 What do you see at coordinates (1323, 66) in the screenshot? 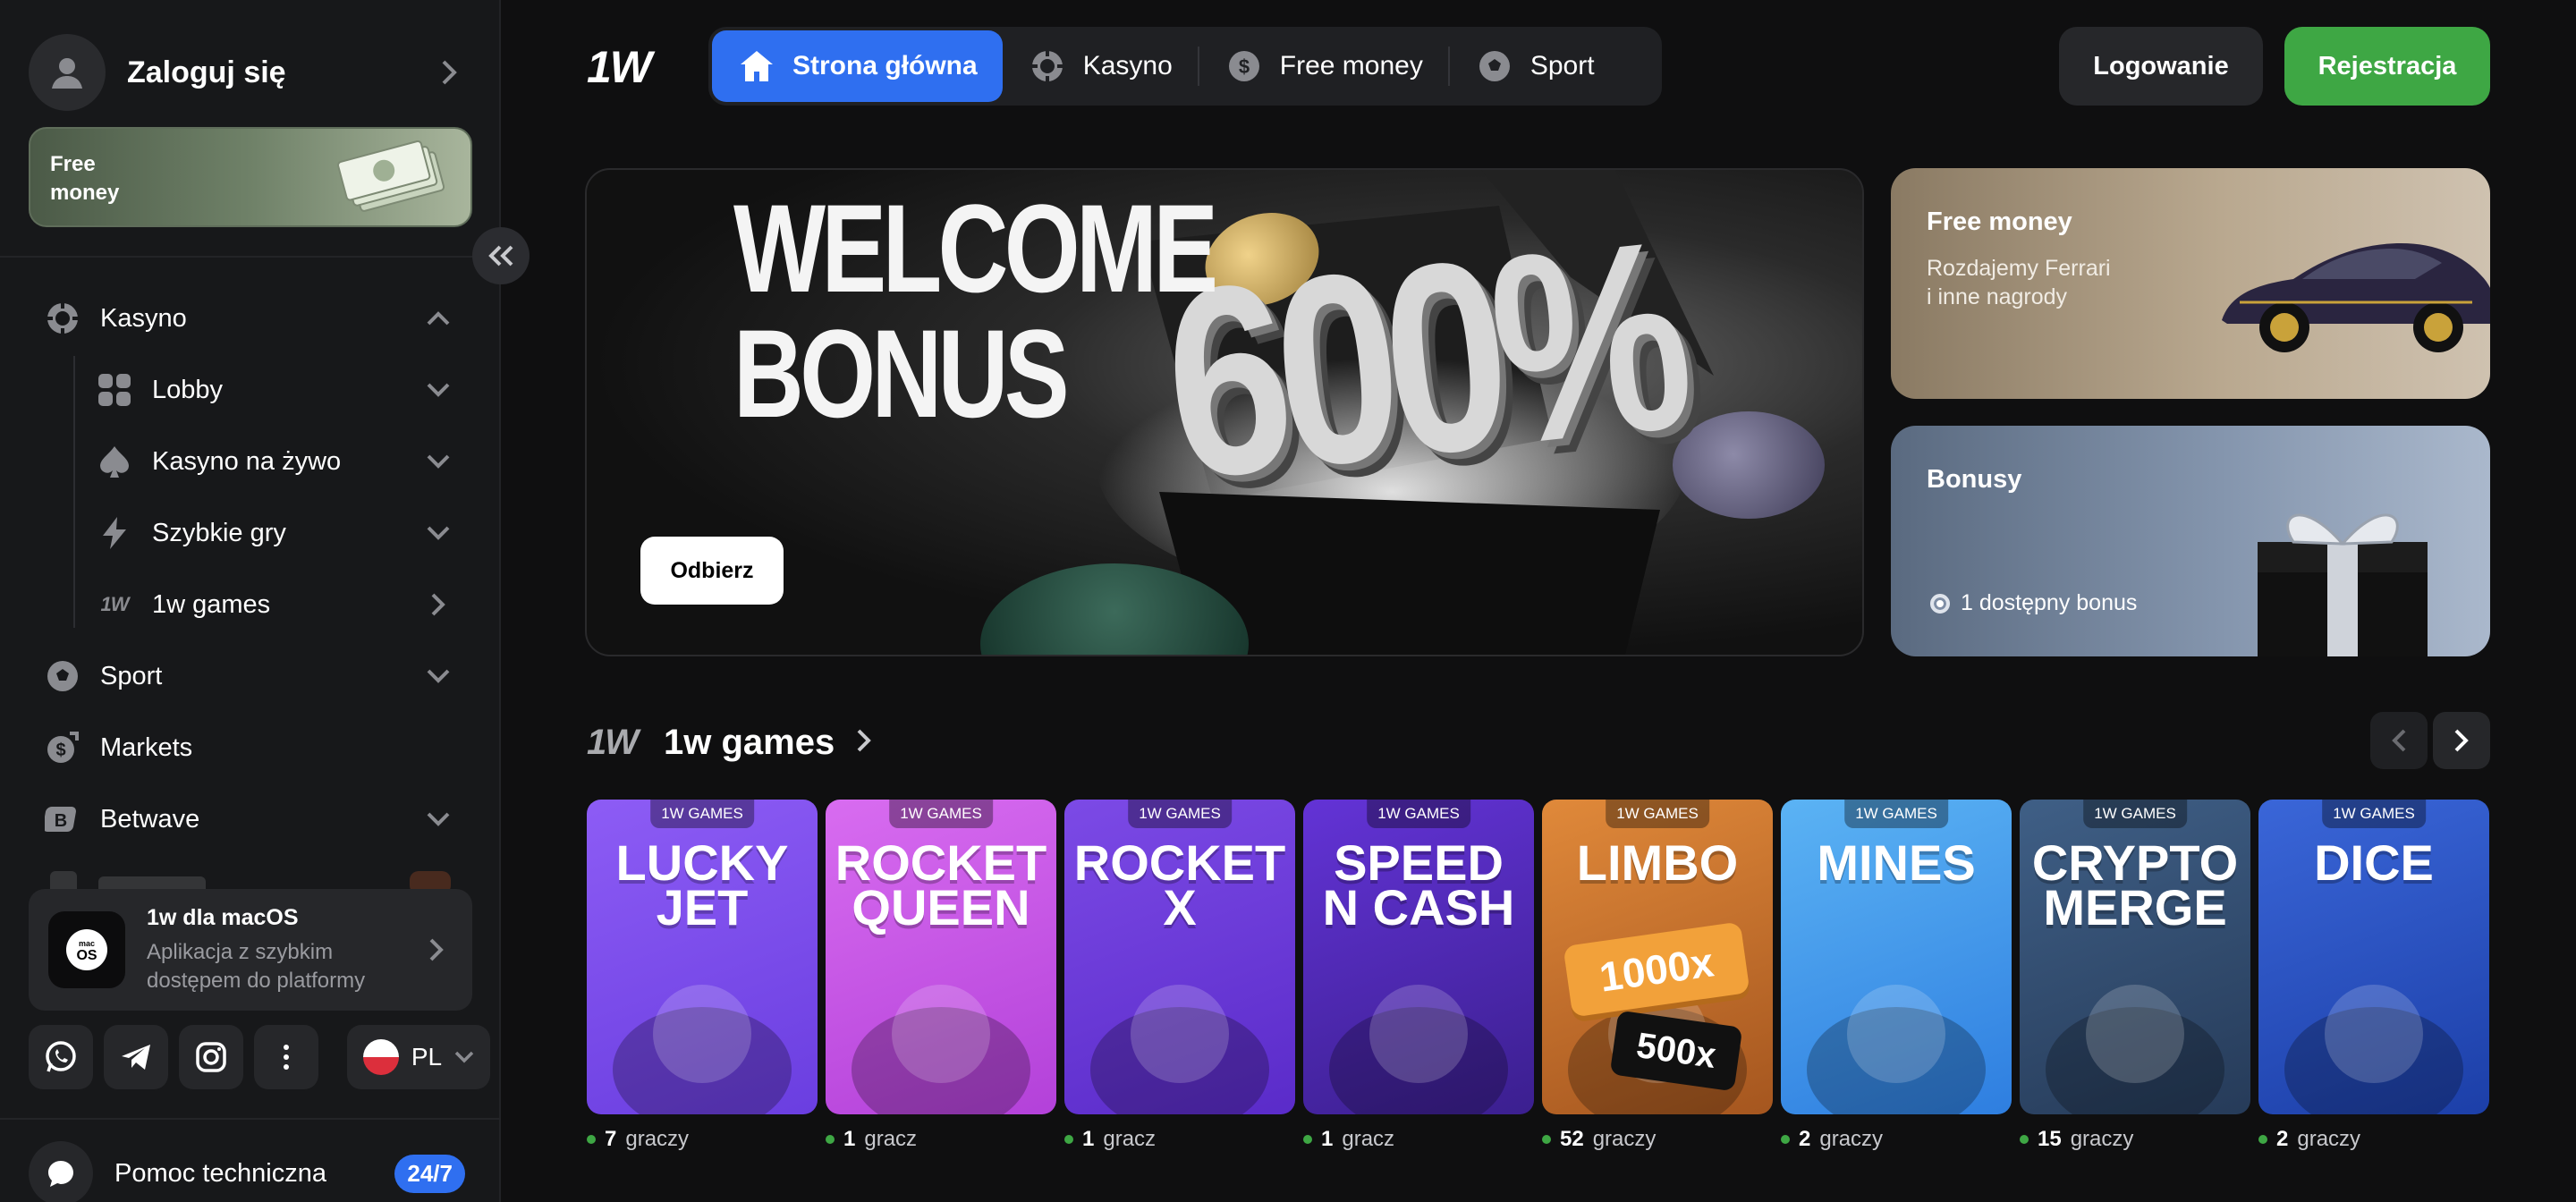
I see `tab-free-money: $ Free money` at bounding box center [1323, 66].